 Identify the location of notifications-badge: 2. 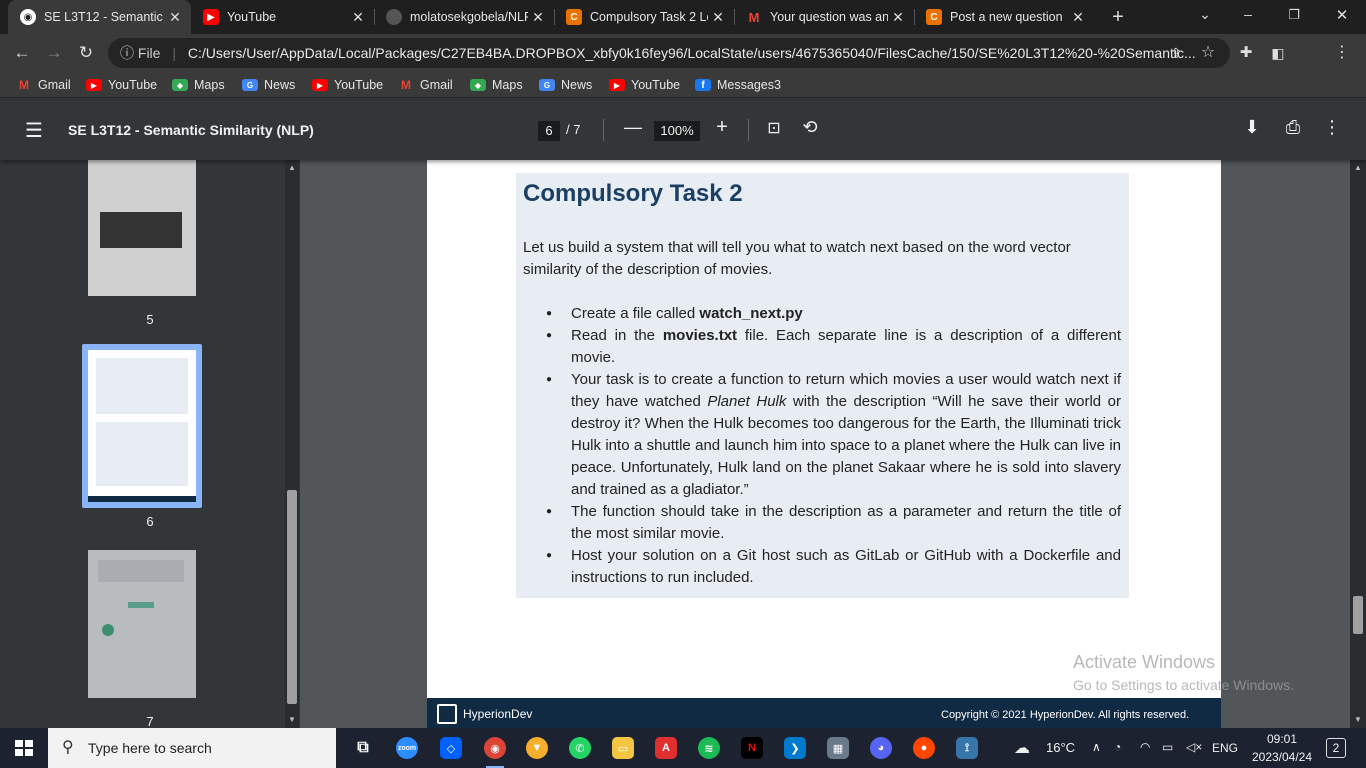
(1336, 748).